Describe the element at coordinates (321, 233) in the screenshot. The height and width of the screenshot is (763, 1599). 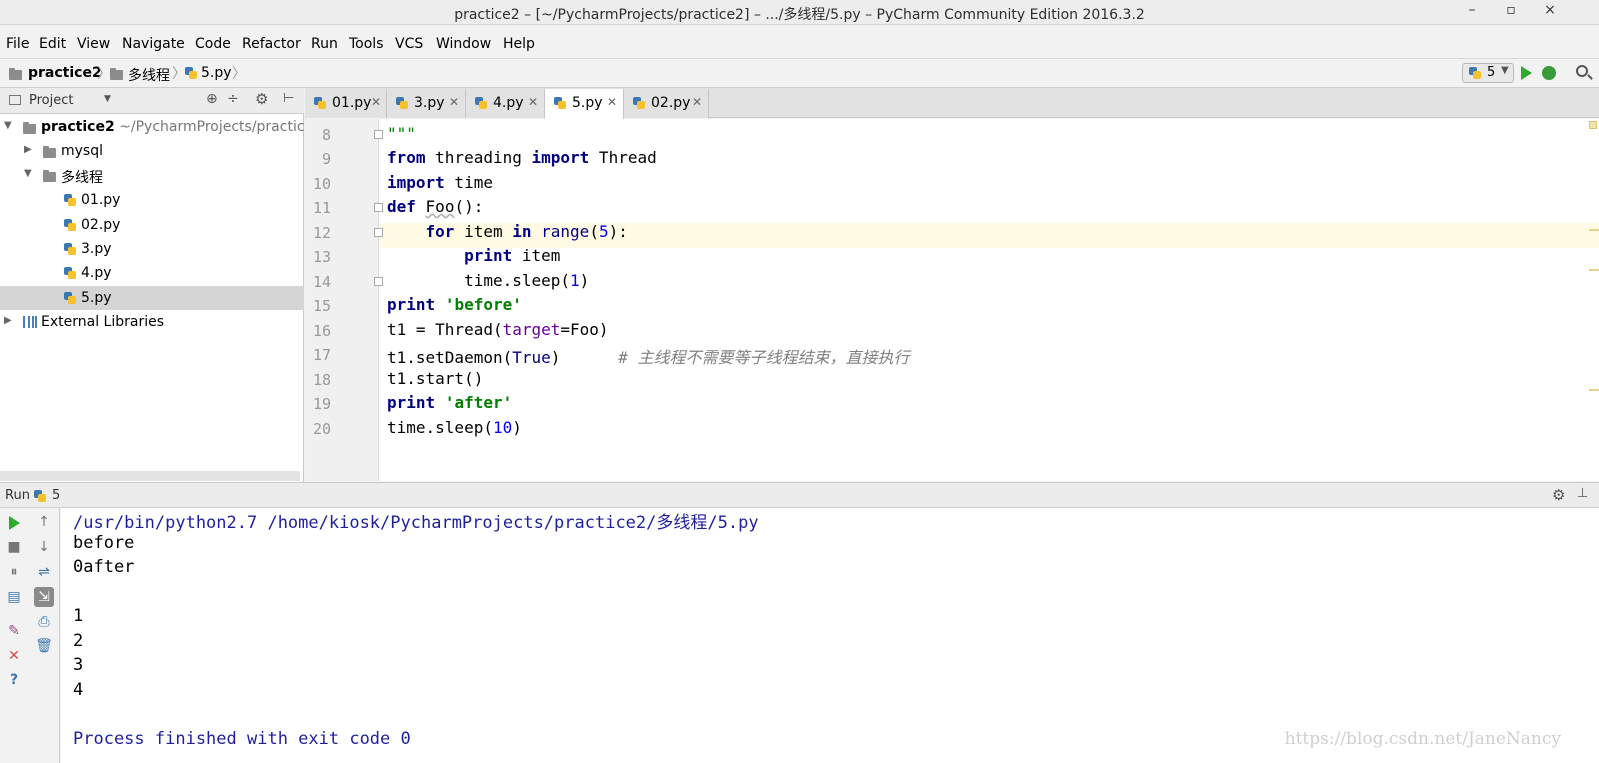
I see `line-number: 12` at that location.